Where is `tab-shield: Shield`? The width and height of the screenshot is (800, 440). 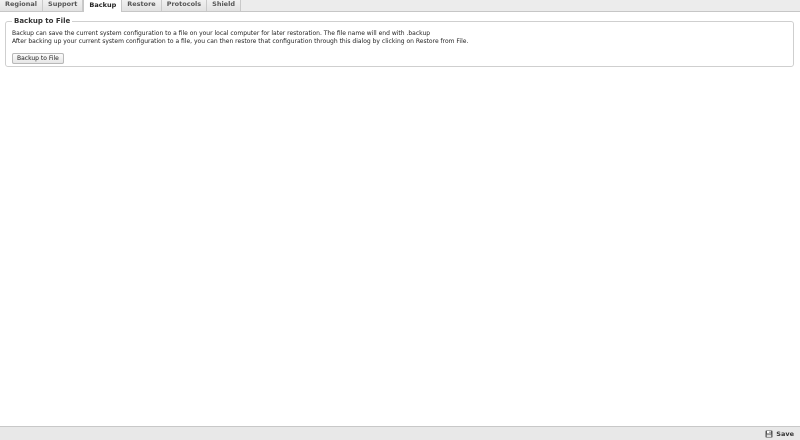
tab-shield: Shield is located at coordinates (224, 5).